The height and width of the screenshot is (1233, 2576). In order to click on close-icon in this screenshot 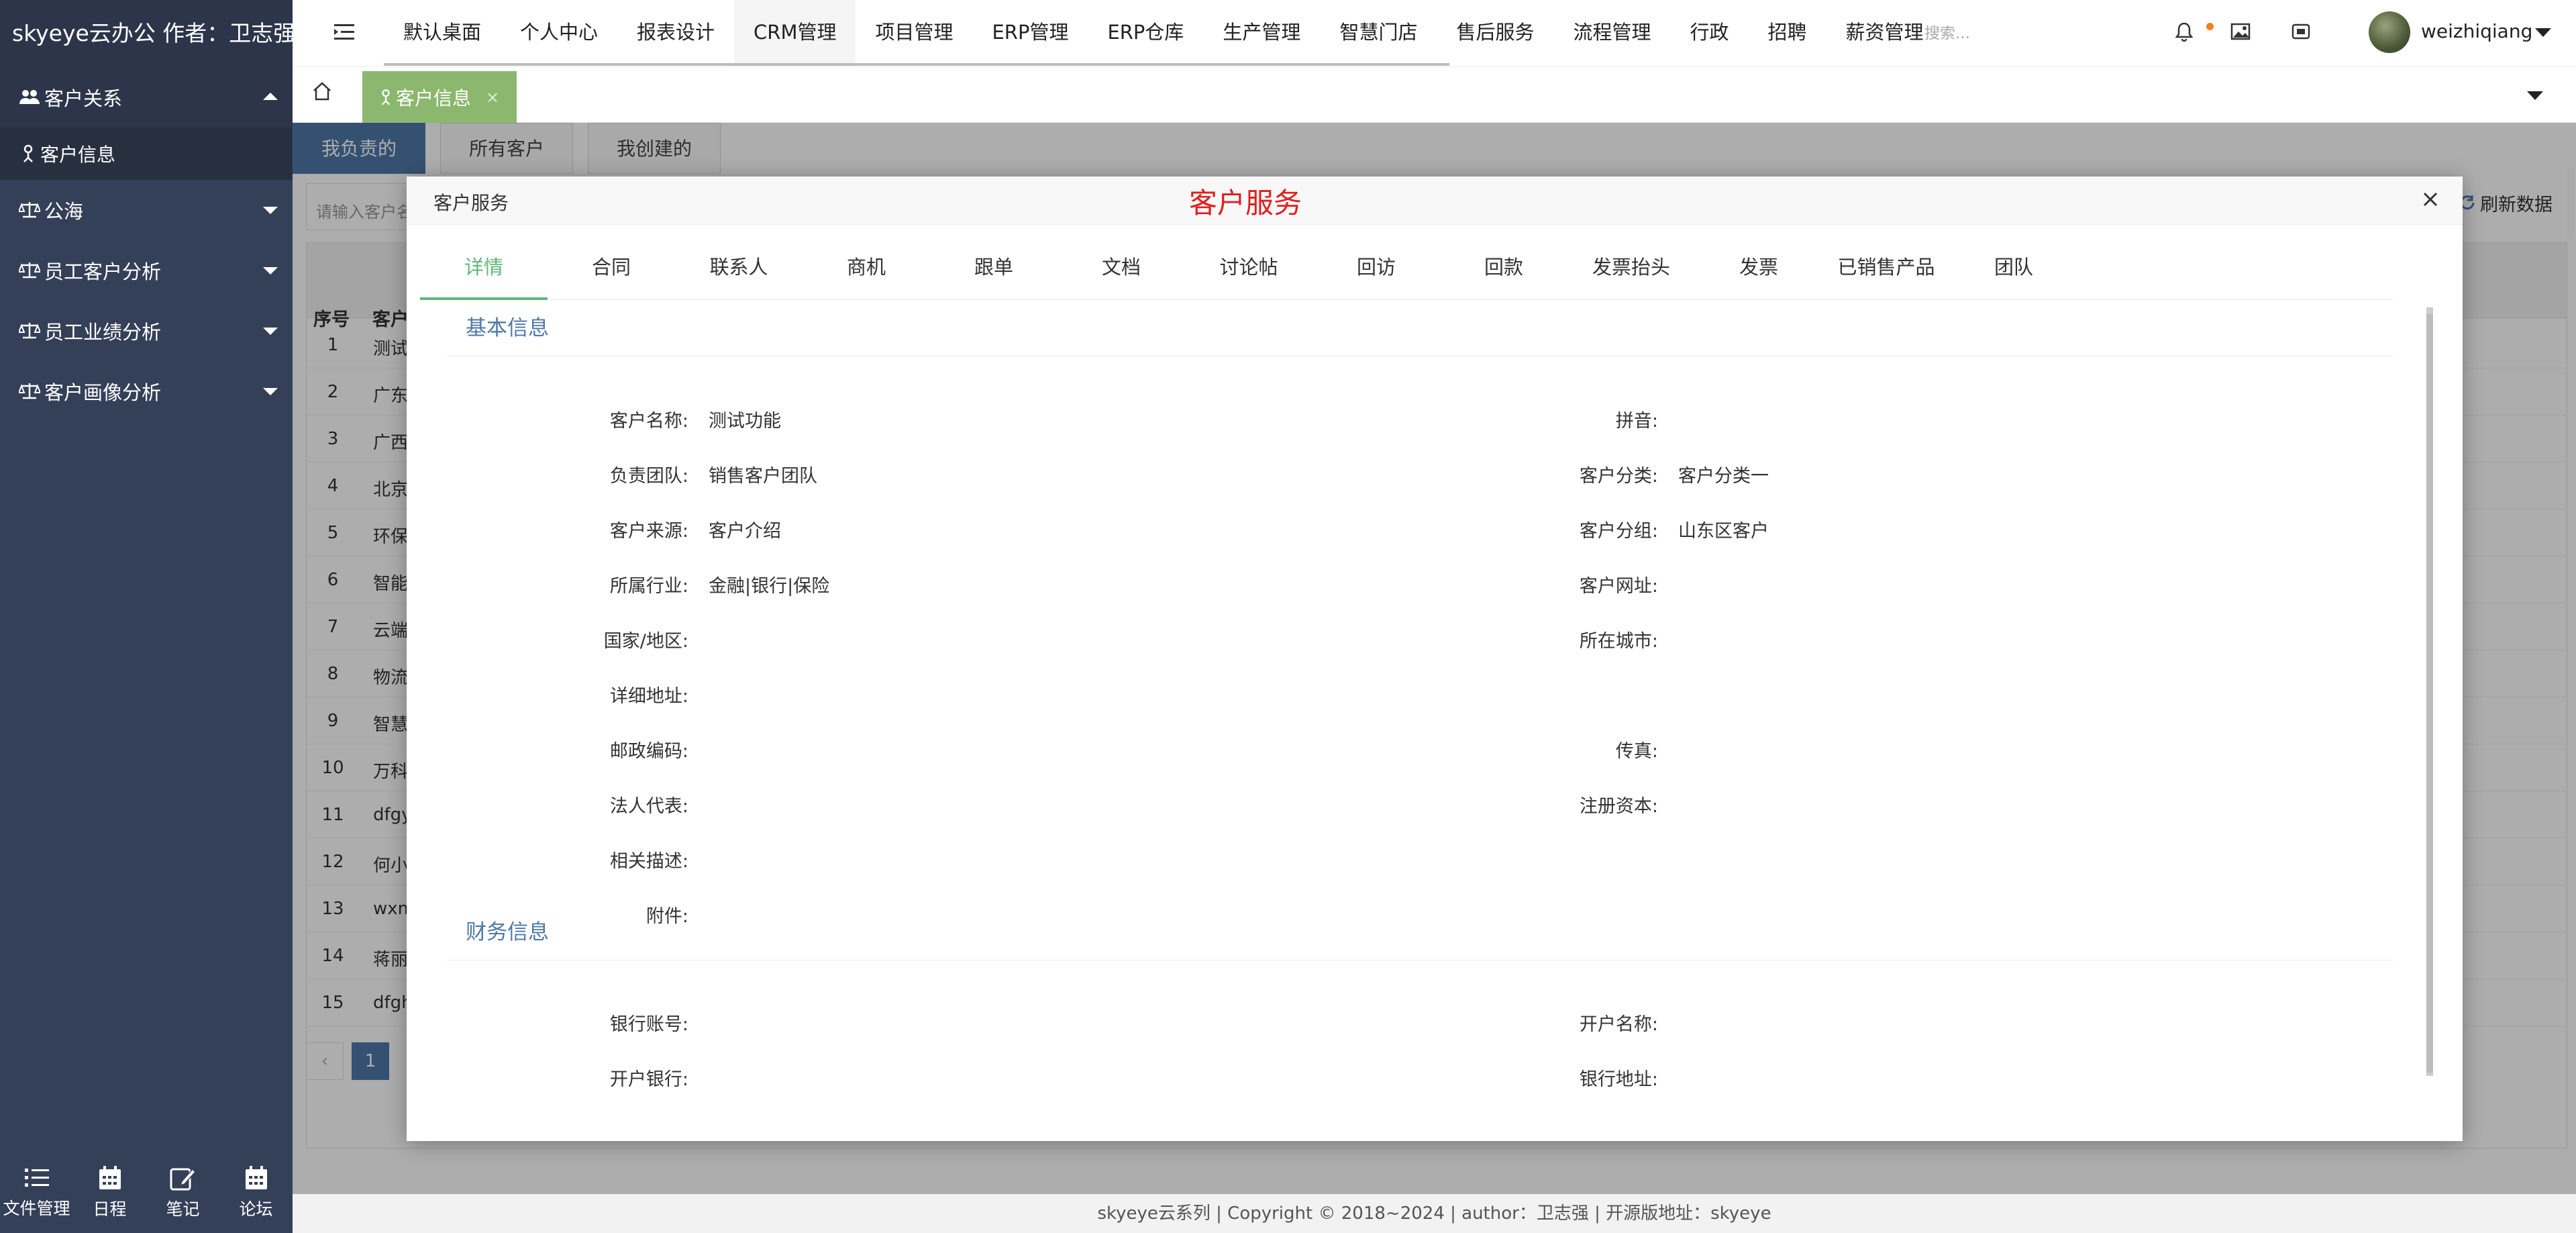, I will do `click(2430, 199)`.